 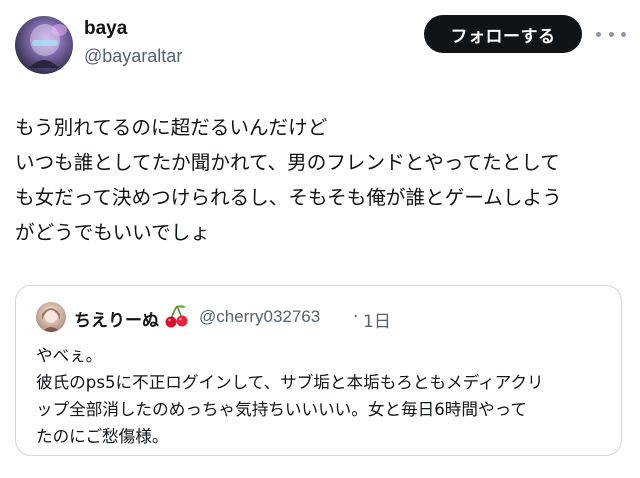 What do you see at coordinates (503, 34) in the screenshot?
I see `follow-button: フォローする` at bounding box center [503, 34].